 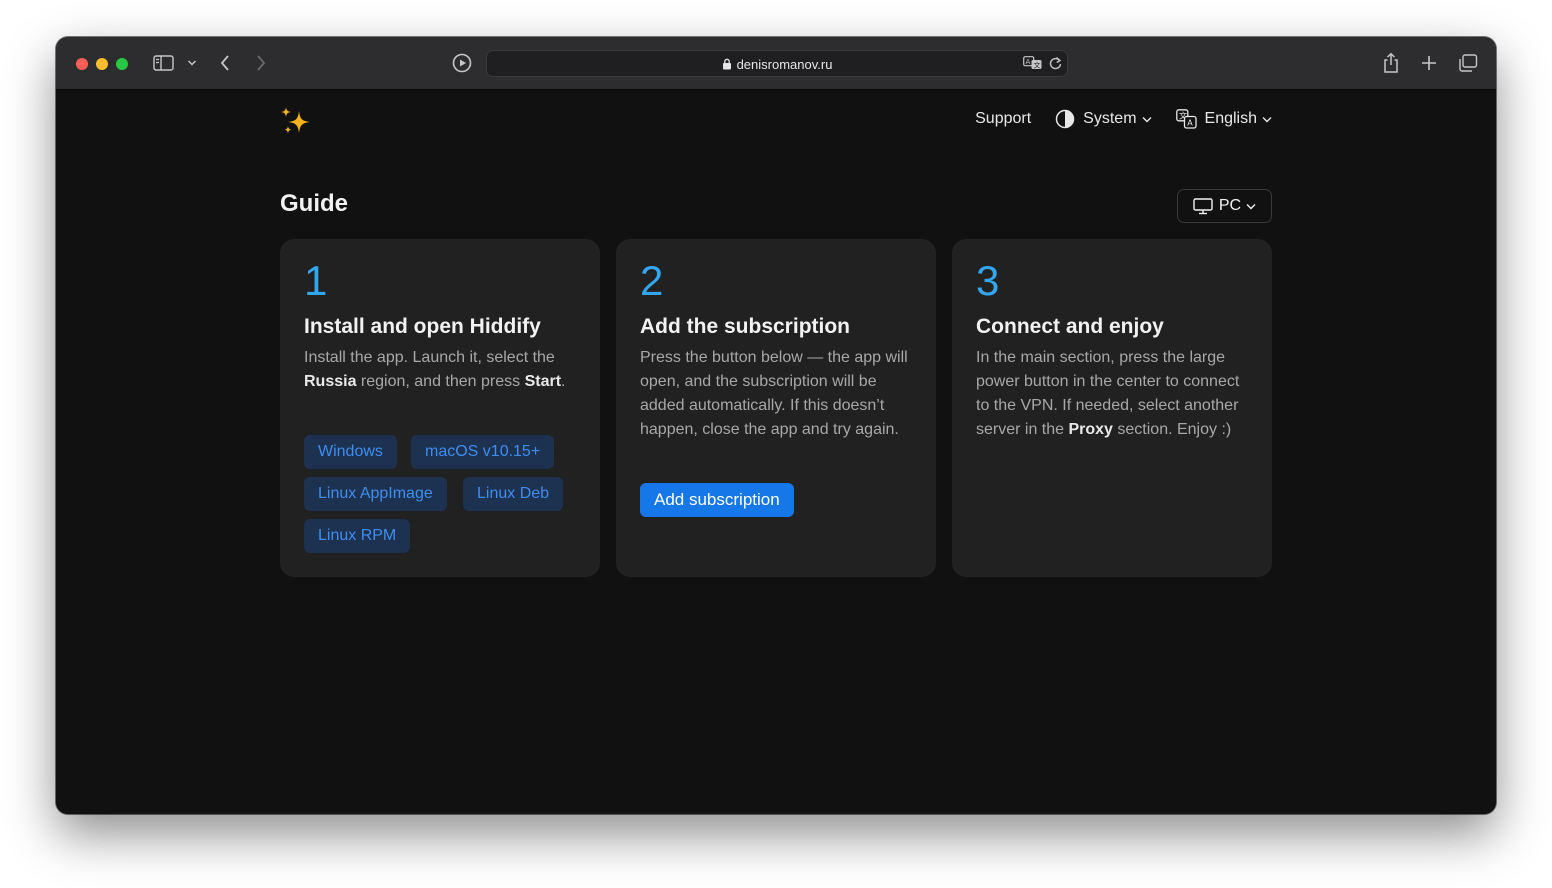 I want to click on sidebar-icon, so click(x=163, y=63).